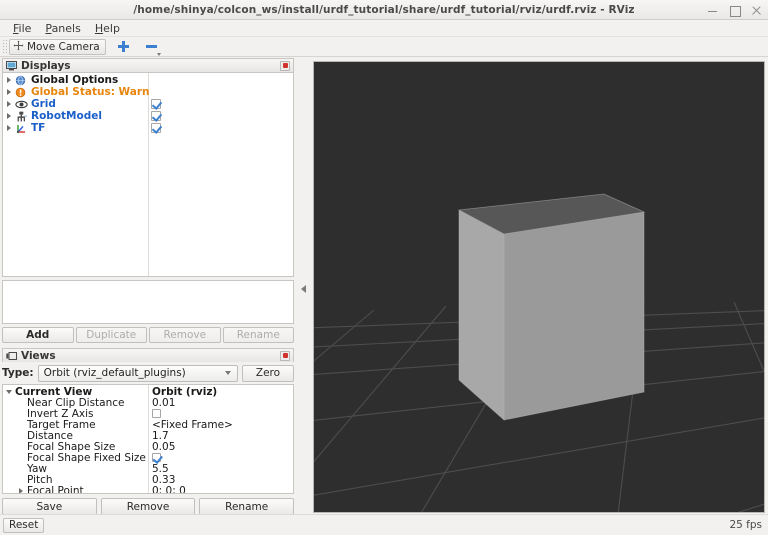 This screenshot has width=768, height=535. What do you see at coordinates (148, 80) in the screenshot?
I see `display-item-global-options: Global Options` at bounding box center [148, 80].